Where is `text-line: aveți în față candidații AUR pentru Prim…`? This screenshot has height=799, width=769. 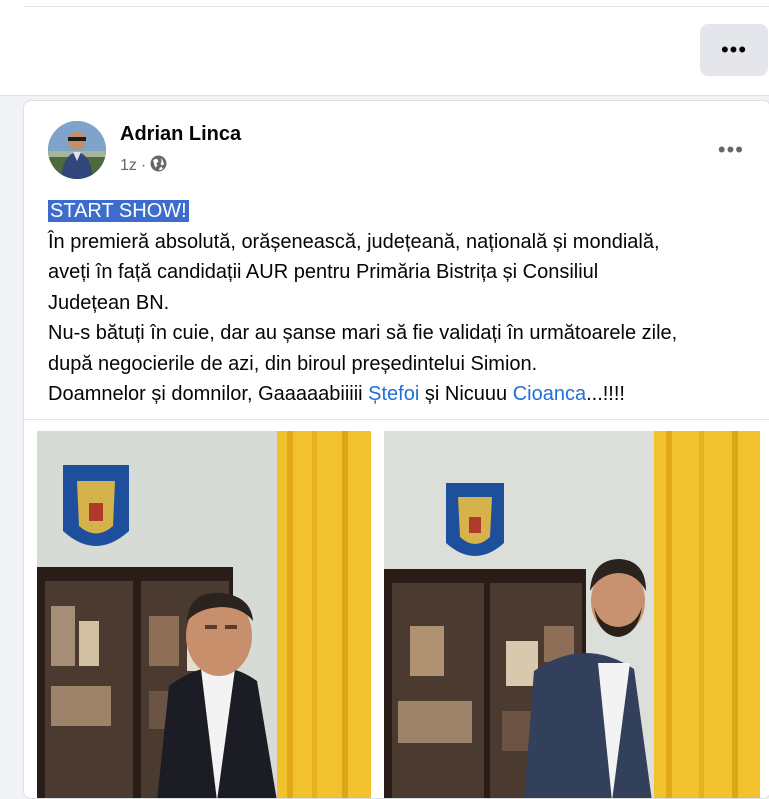
text-line: aveți în față candidații AUR pentru Prim… is located at coordinates (323, 272).